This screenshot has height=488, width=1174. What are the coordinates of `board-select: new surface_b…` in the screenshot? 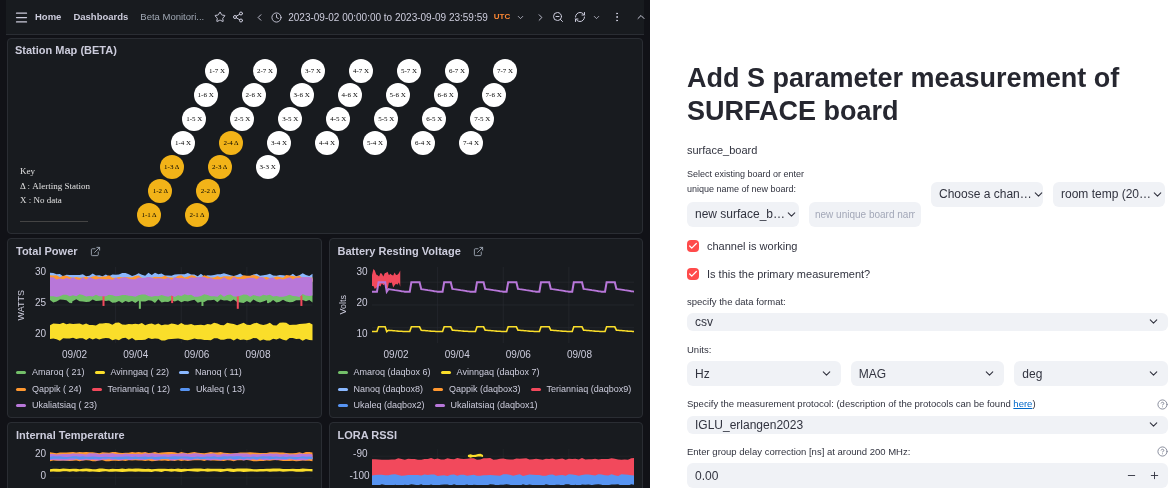 It's located at (743, 214).